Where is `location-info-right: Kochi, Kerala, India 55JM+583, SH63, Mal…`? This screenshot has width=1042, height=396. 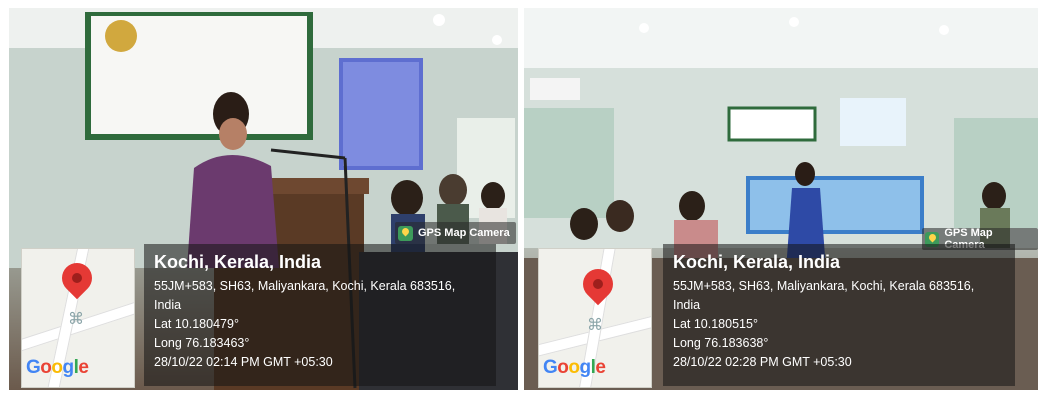 location-info-right: Kochi, Kerala, India 55JM+583, SH63, Mal… is located at coordinates (839, 315).